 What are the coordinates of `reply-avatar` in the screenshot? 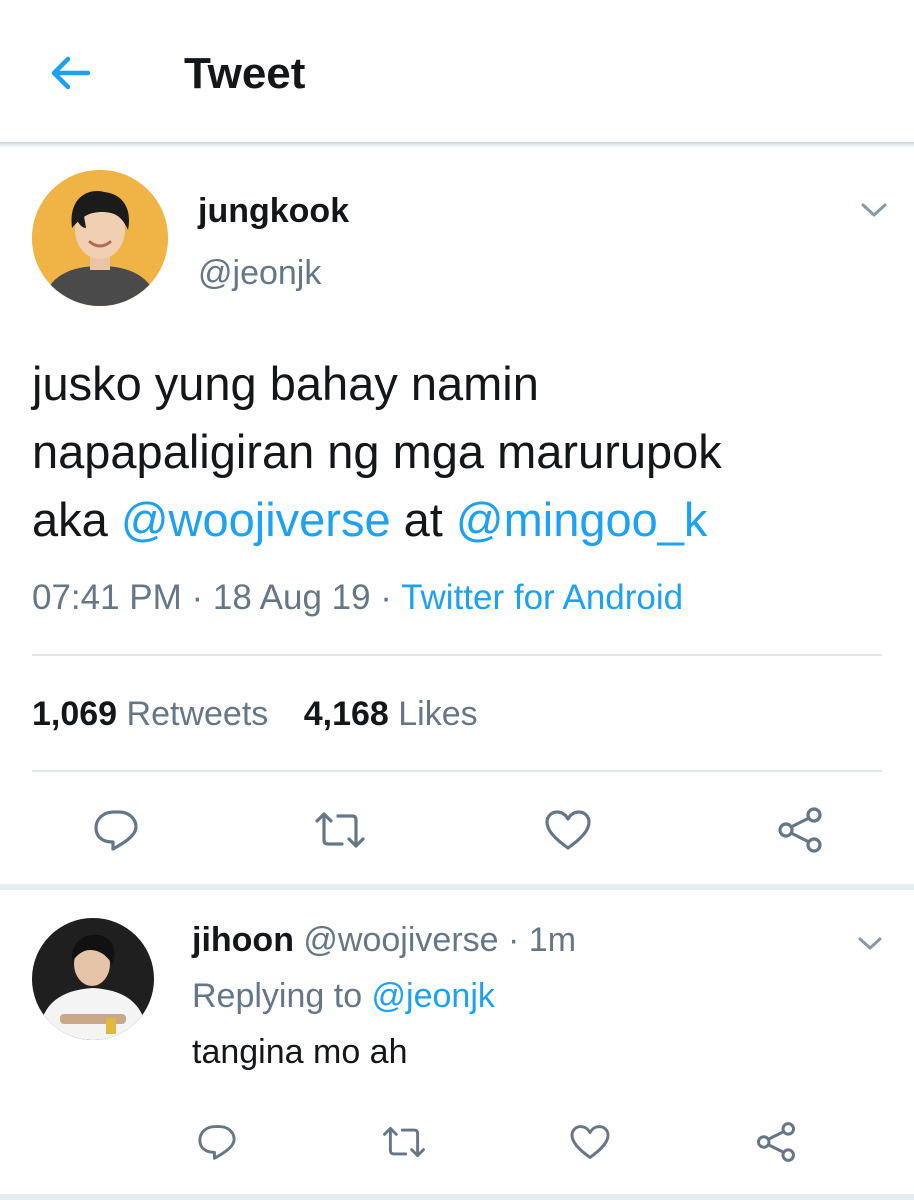 It's located at (93, 979).